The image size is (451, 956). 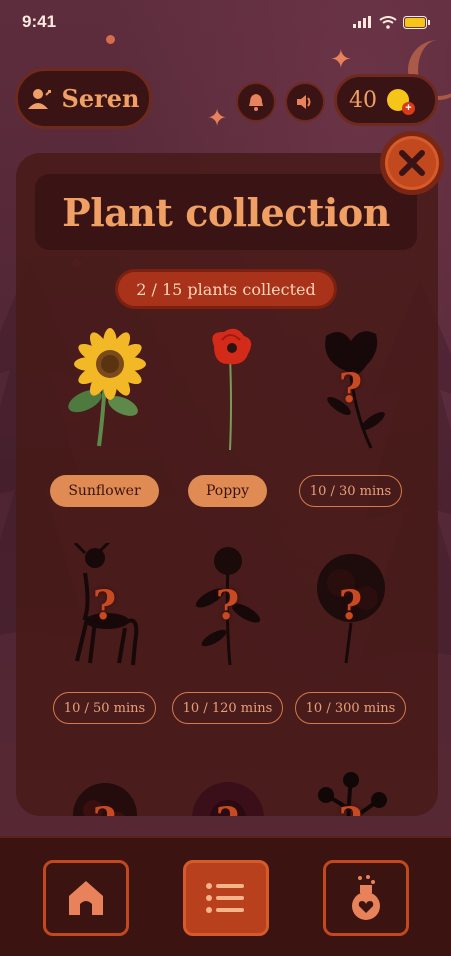 What do you see at coordinates (110, 39) in the screenshot?
I see `dot-decoration` at bounding box center [110, 39].